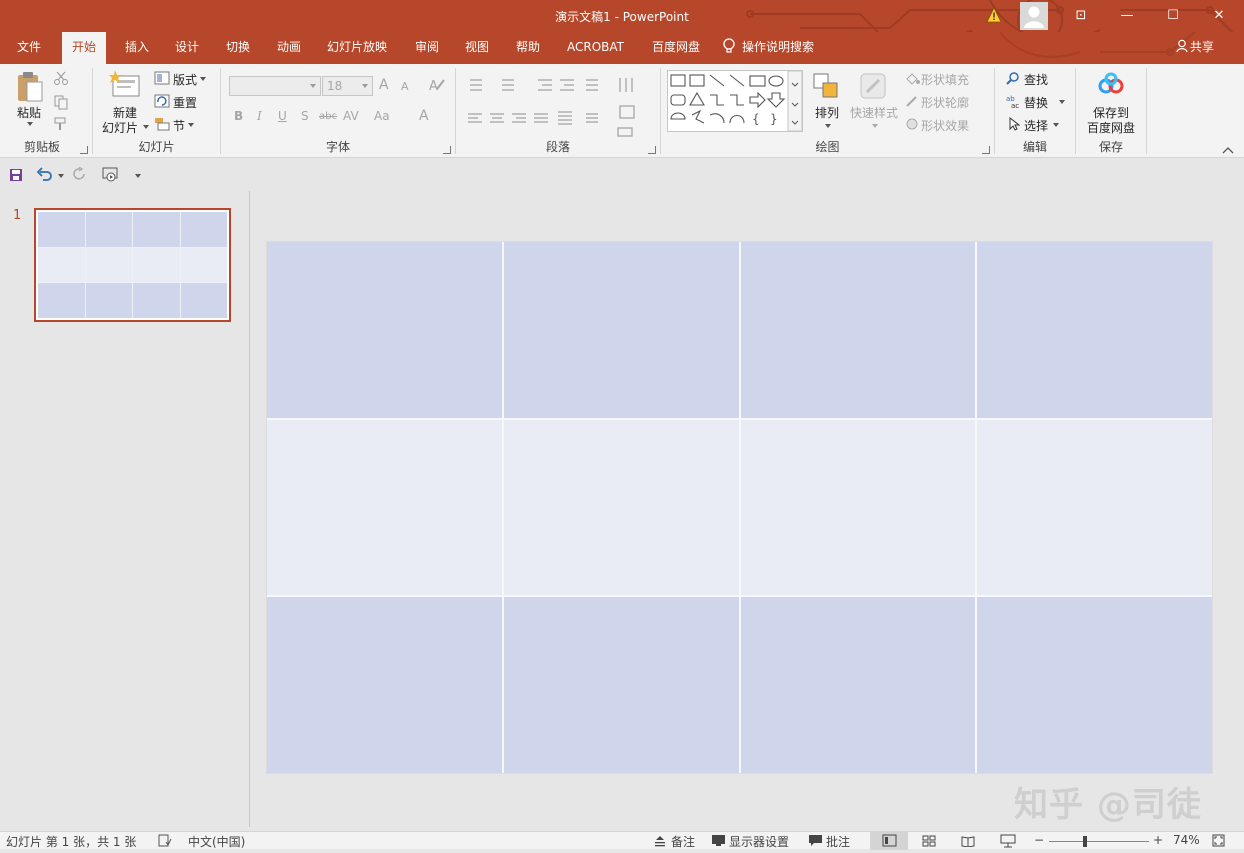 The height and width of the screenshot is (853, 1244). Describe the element at coordinates (111, 175) in the screenshot. I see `slideshow-from-start-icon` at that location.